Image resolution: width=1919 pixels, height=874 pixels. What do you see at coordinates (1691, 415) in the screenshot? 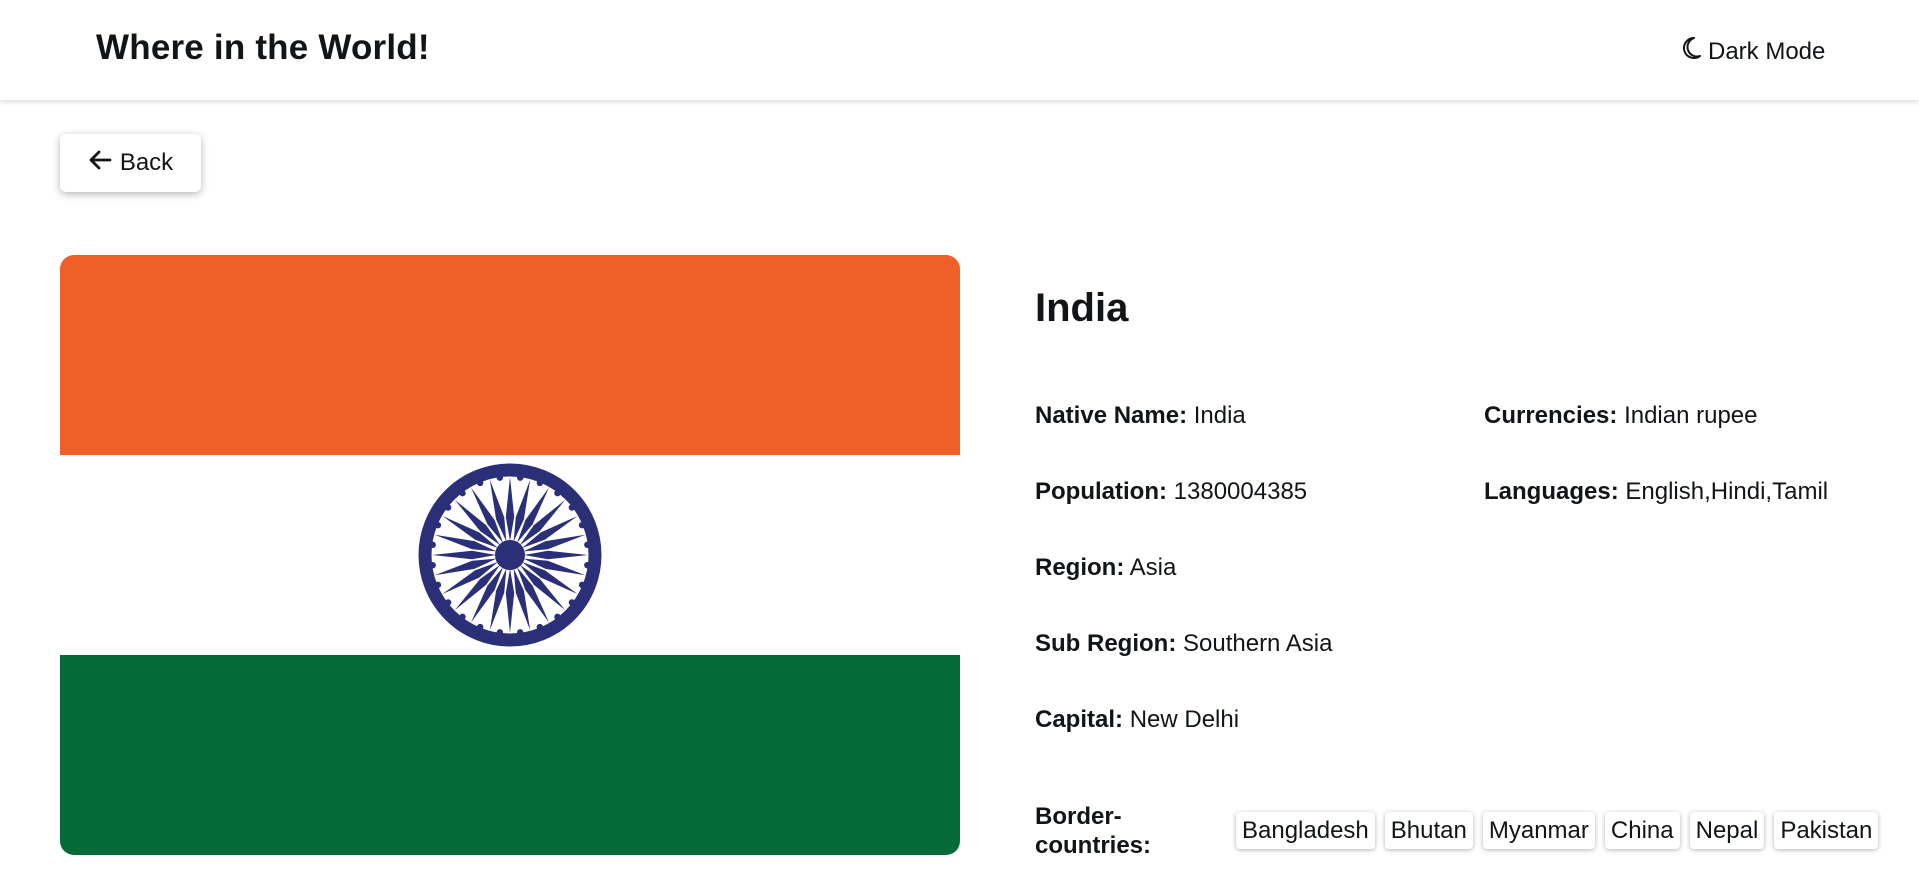
I see `currencies-value: Indian rupee` at bounding box center [1691, 415].